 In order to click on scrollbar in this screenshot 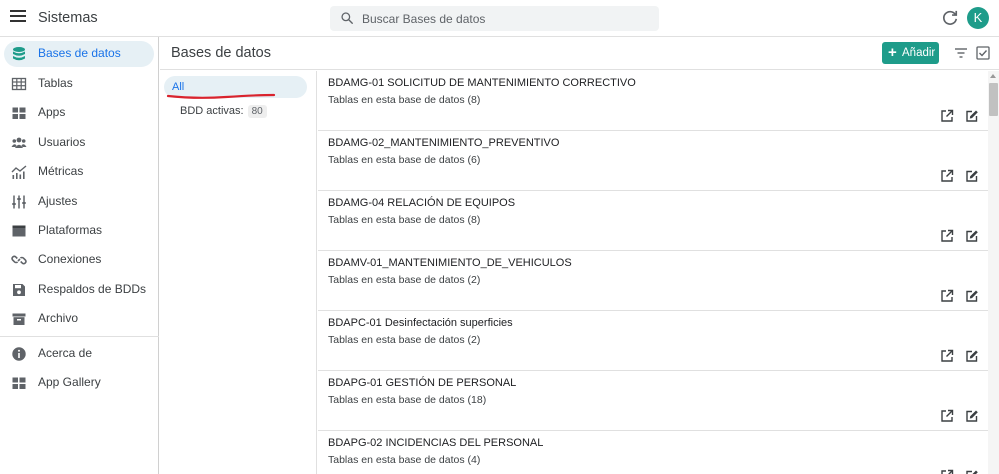, I will do `click(993, 272)`.